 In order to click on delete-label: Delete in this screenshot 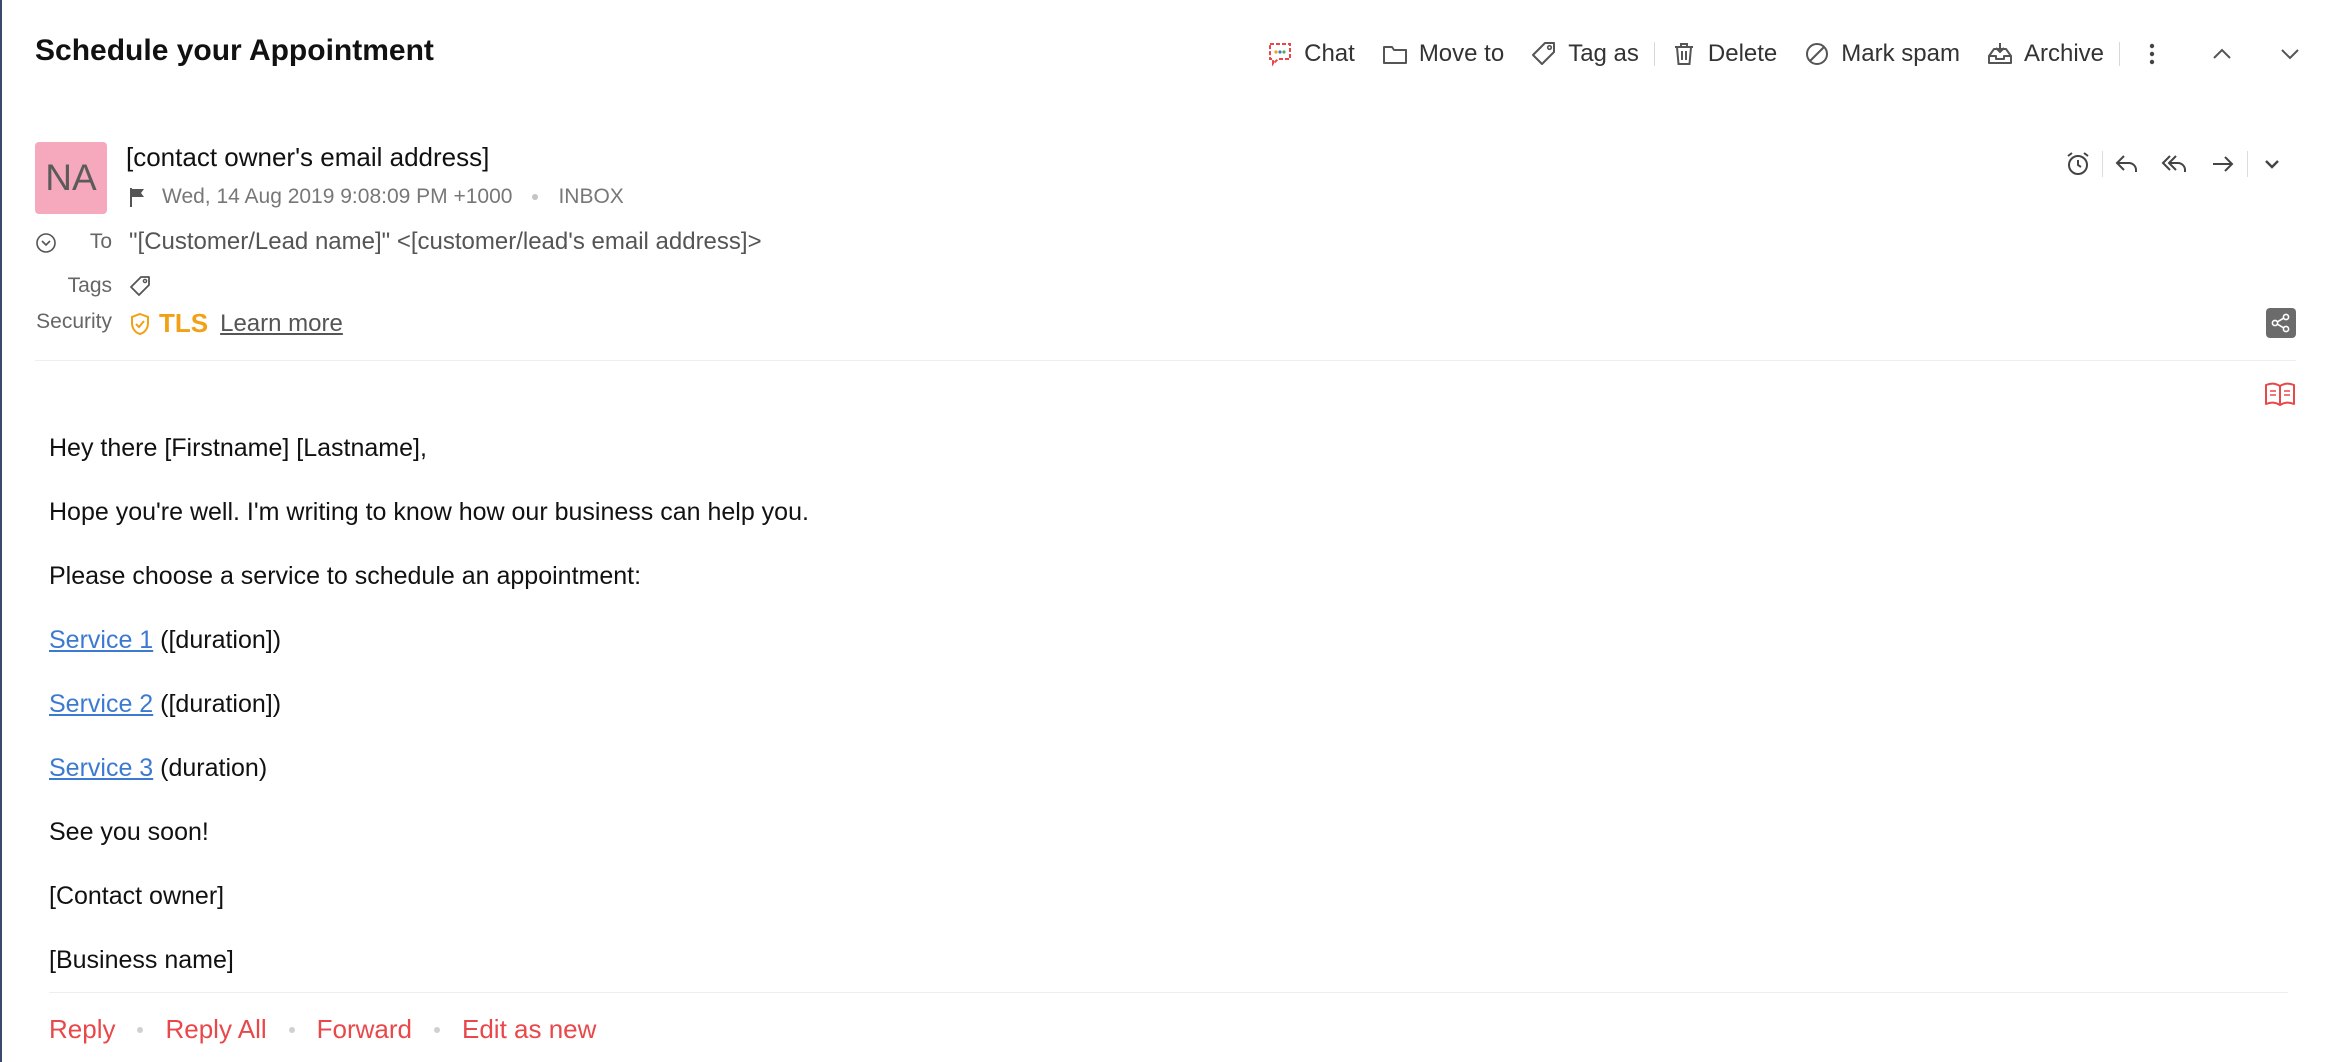, I will do `click(1742, 53)`.